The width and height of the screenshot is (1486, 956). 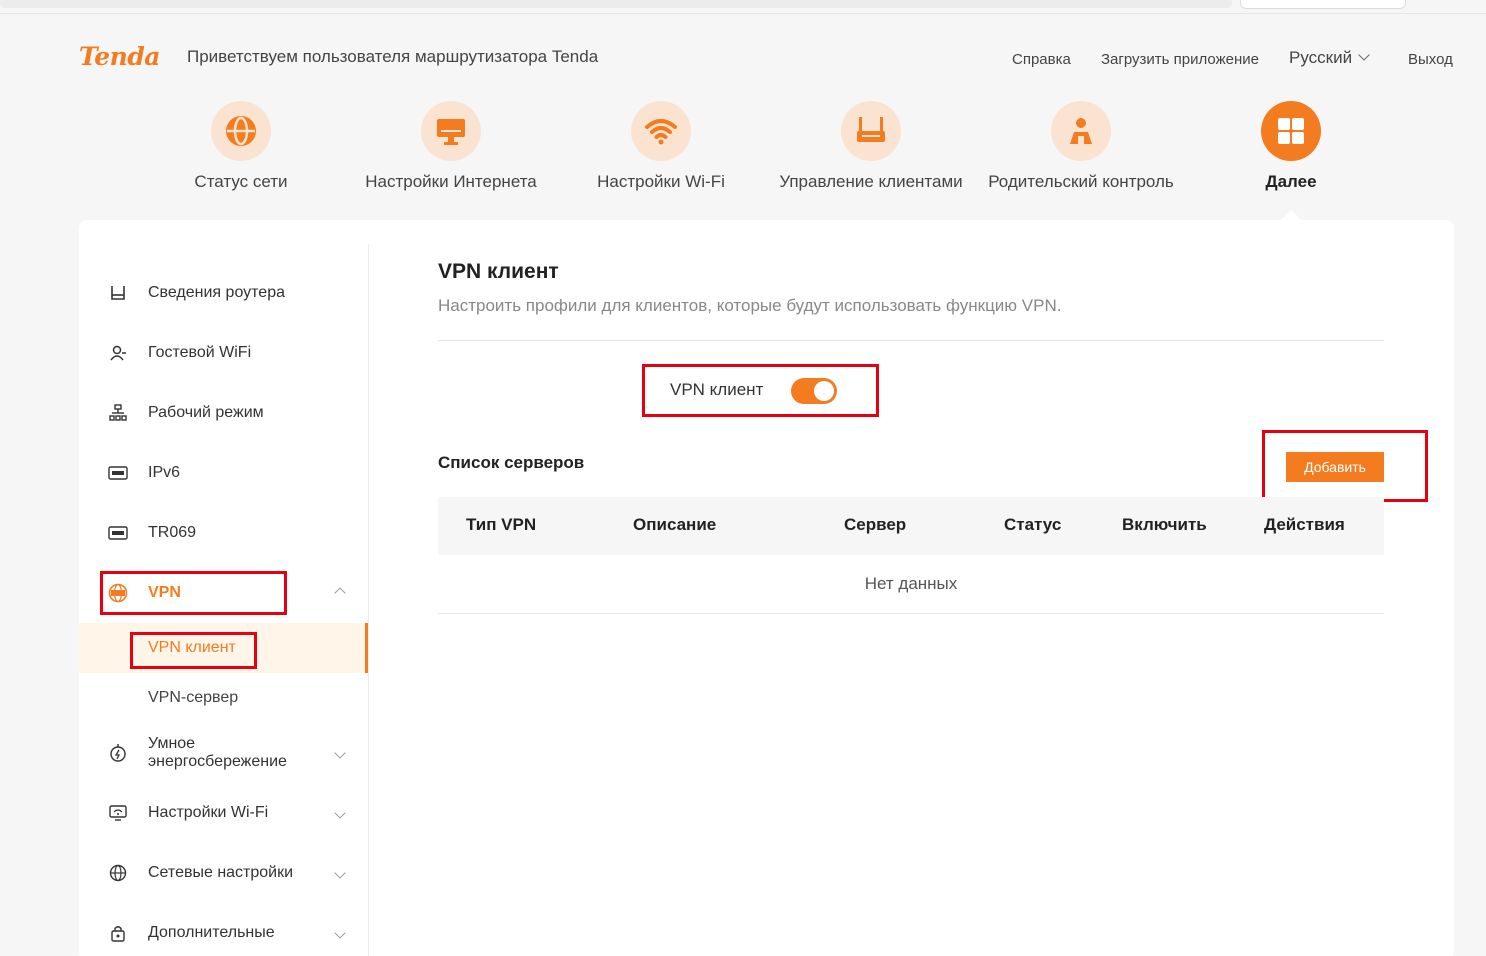 I want to click on wifi-settings-icon, so click(x=118, y=813).